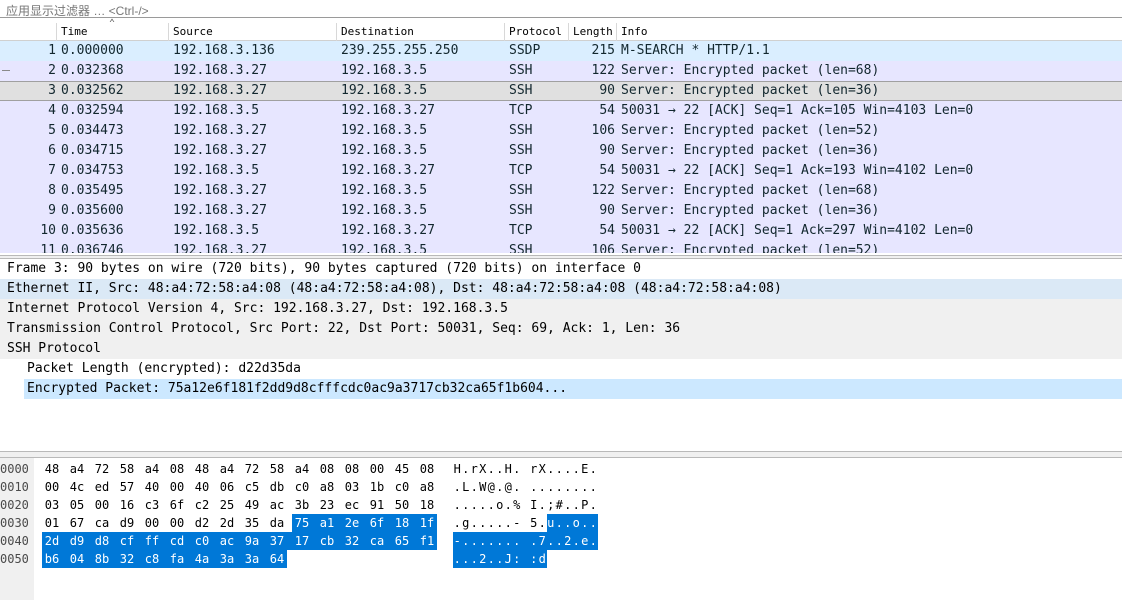 Image resolution: width=1122 pixels, height=600 pixels. Describe the element at coordinates (483, 487) in the screenshot. I see `ascii-byte: W` at that location.